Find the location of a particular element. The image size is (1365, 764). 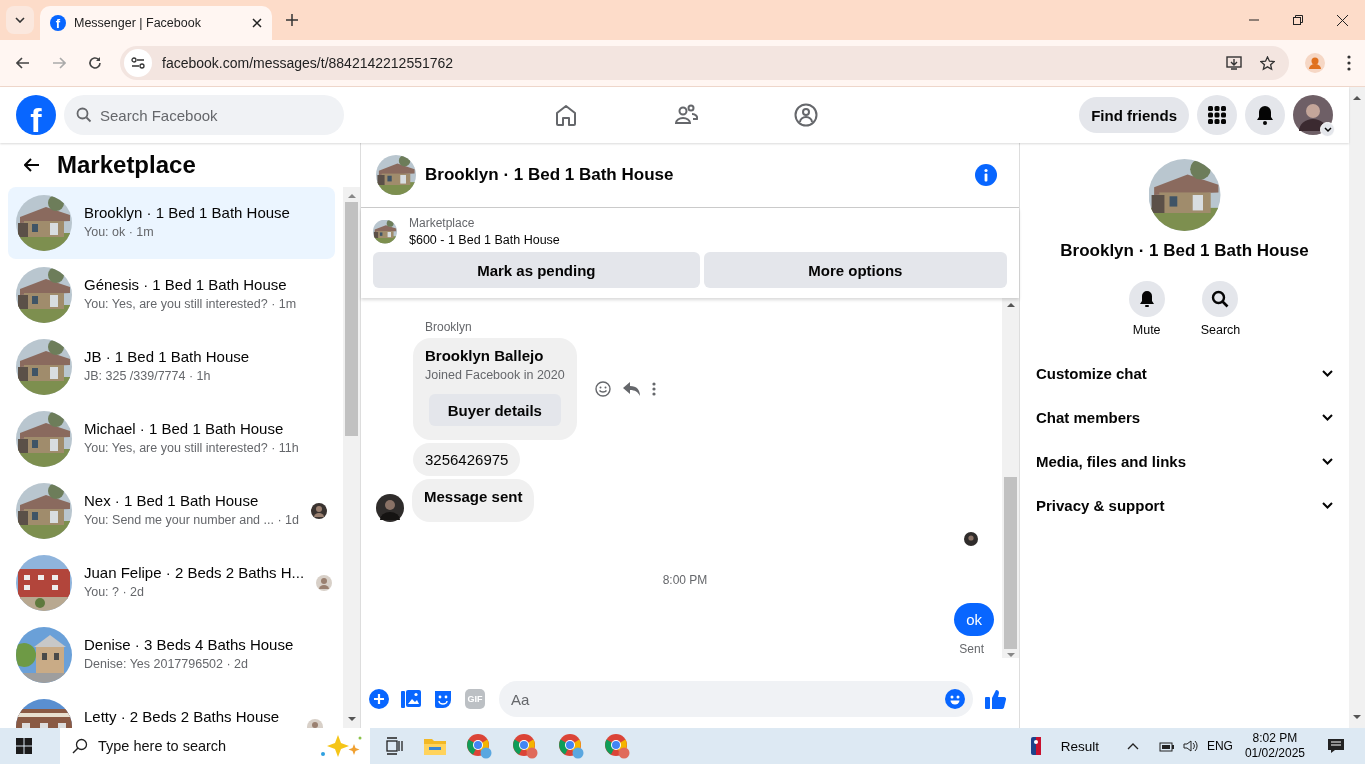

more-icon is located at coordinates (653, 389).